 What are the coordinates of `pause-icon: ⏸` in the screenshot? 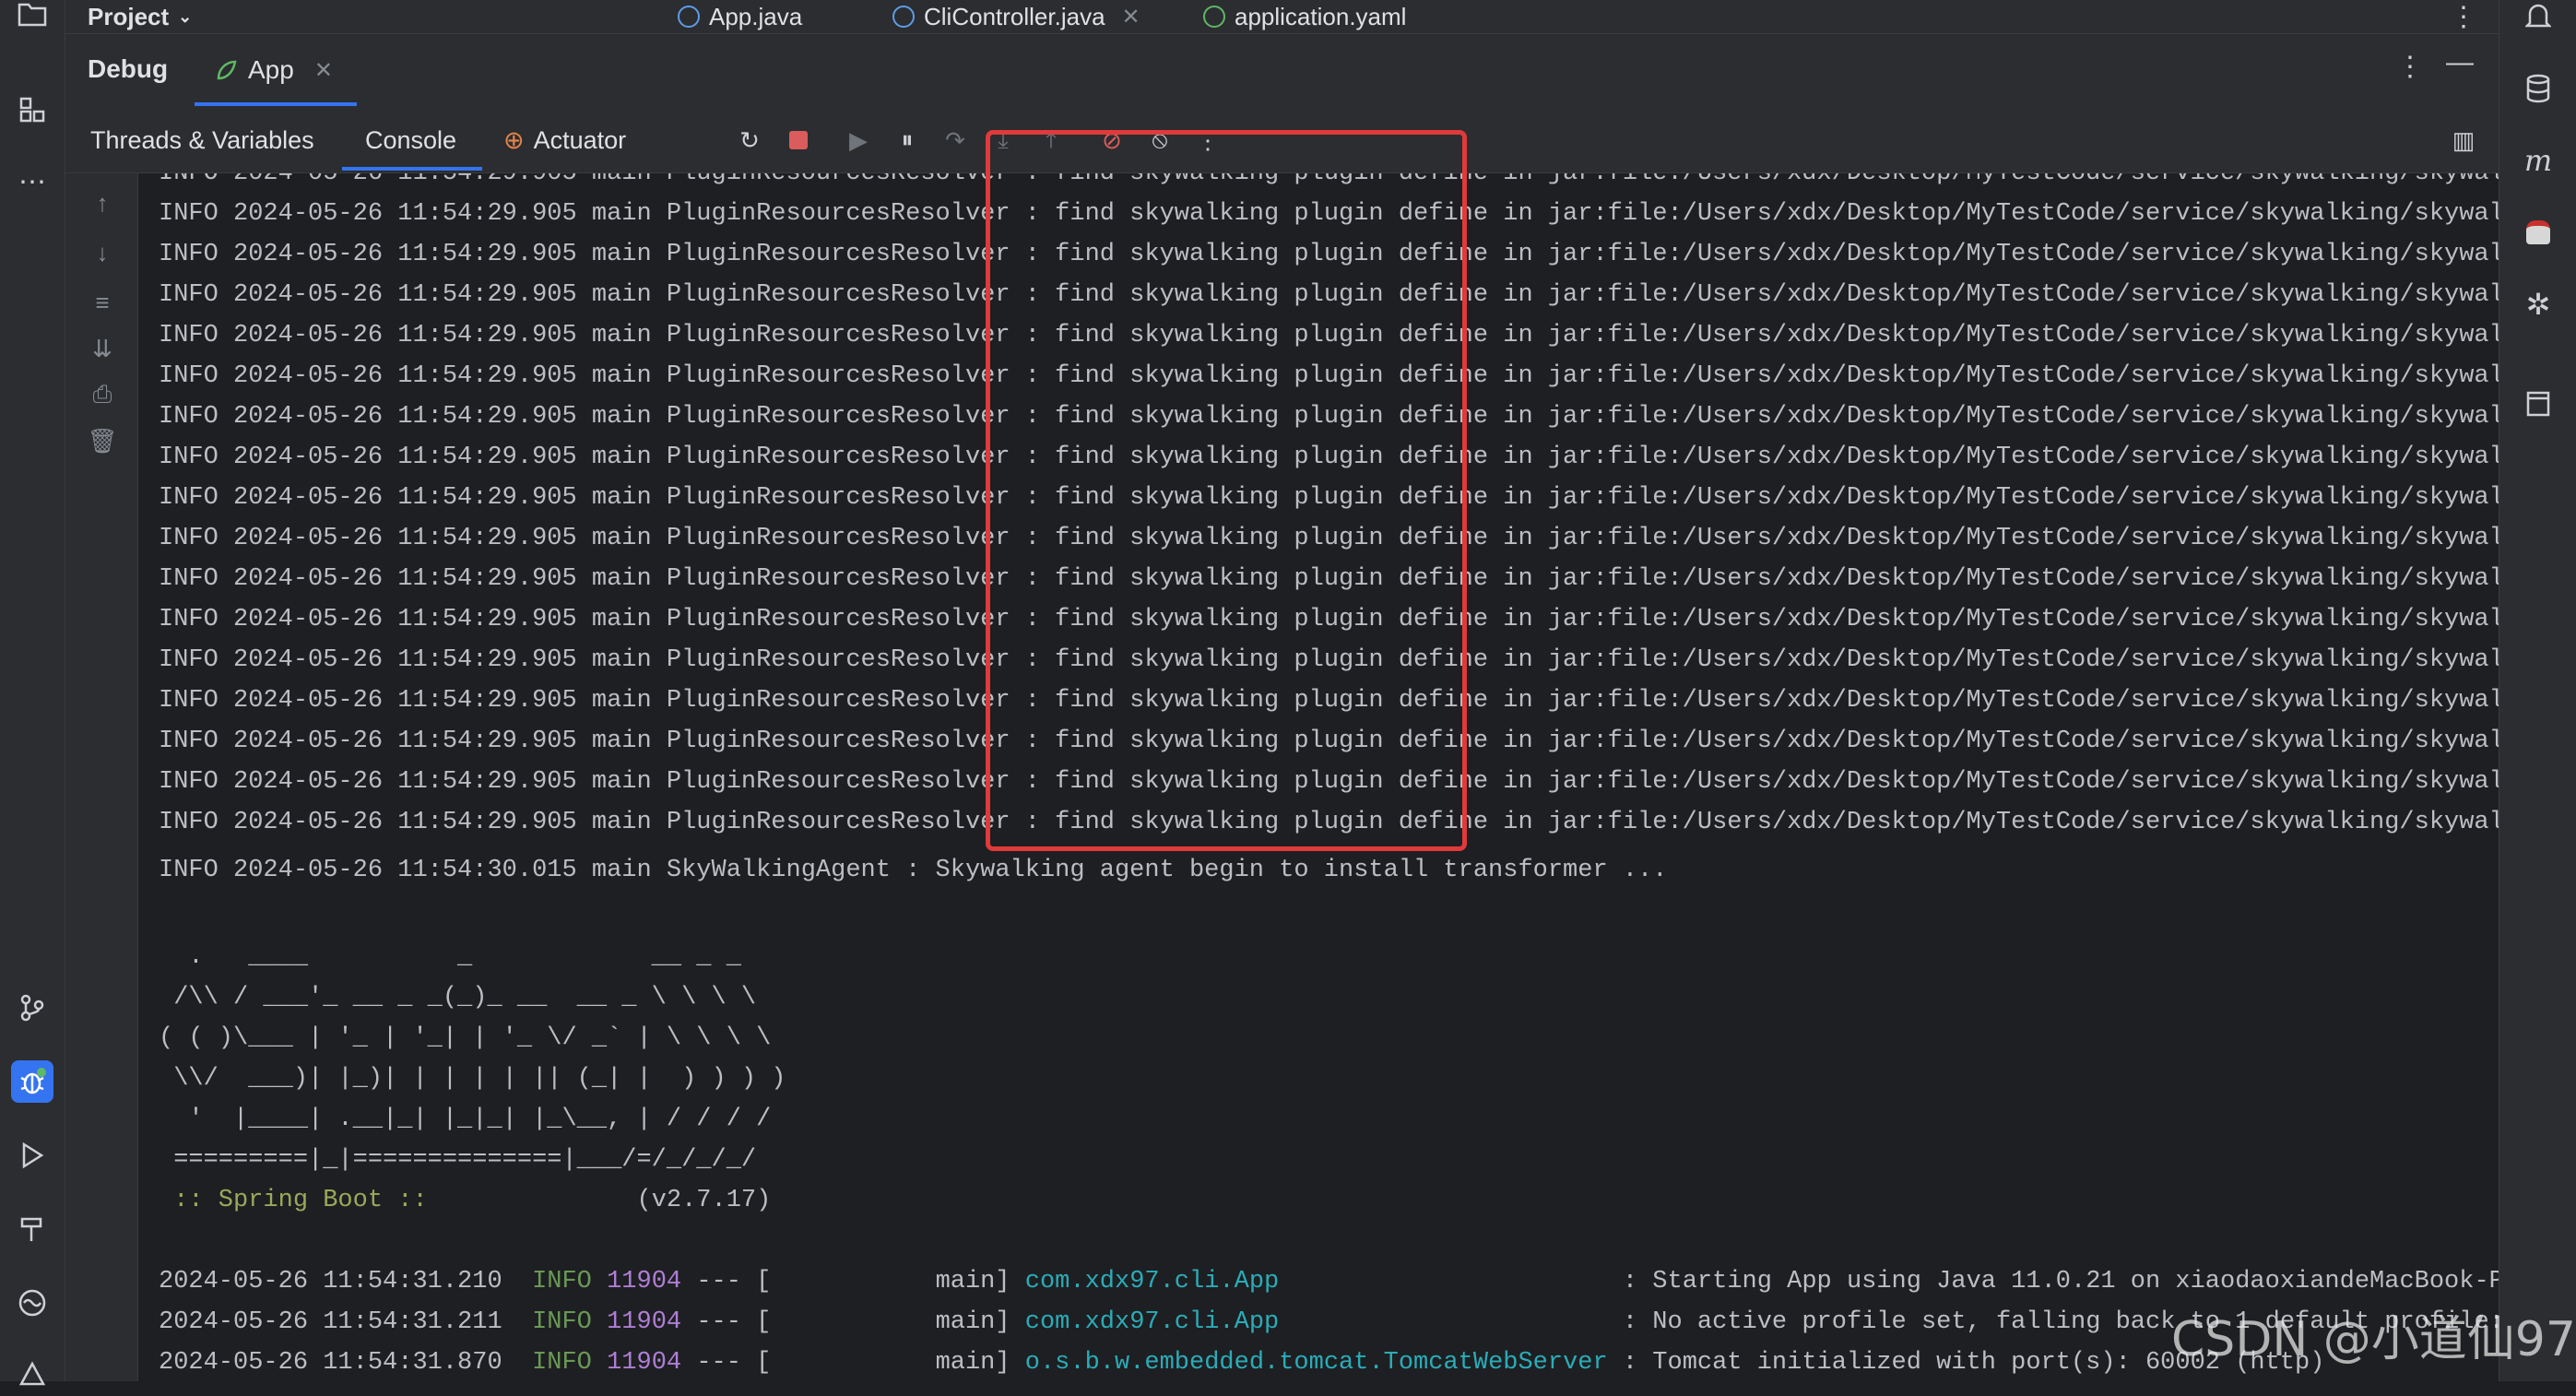 It's located at (907, 140).